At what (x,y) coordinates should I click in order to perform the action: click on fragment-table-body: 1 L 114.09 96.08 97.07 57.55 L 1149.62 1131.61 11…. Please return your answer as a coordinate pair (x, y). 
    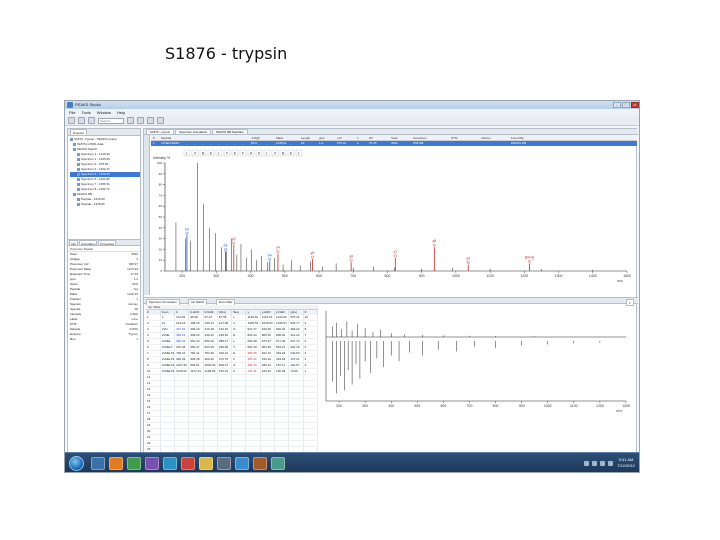
    Looking at the image, I should click on (232, 390).